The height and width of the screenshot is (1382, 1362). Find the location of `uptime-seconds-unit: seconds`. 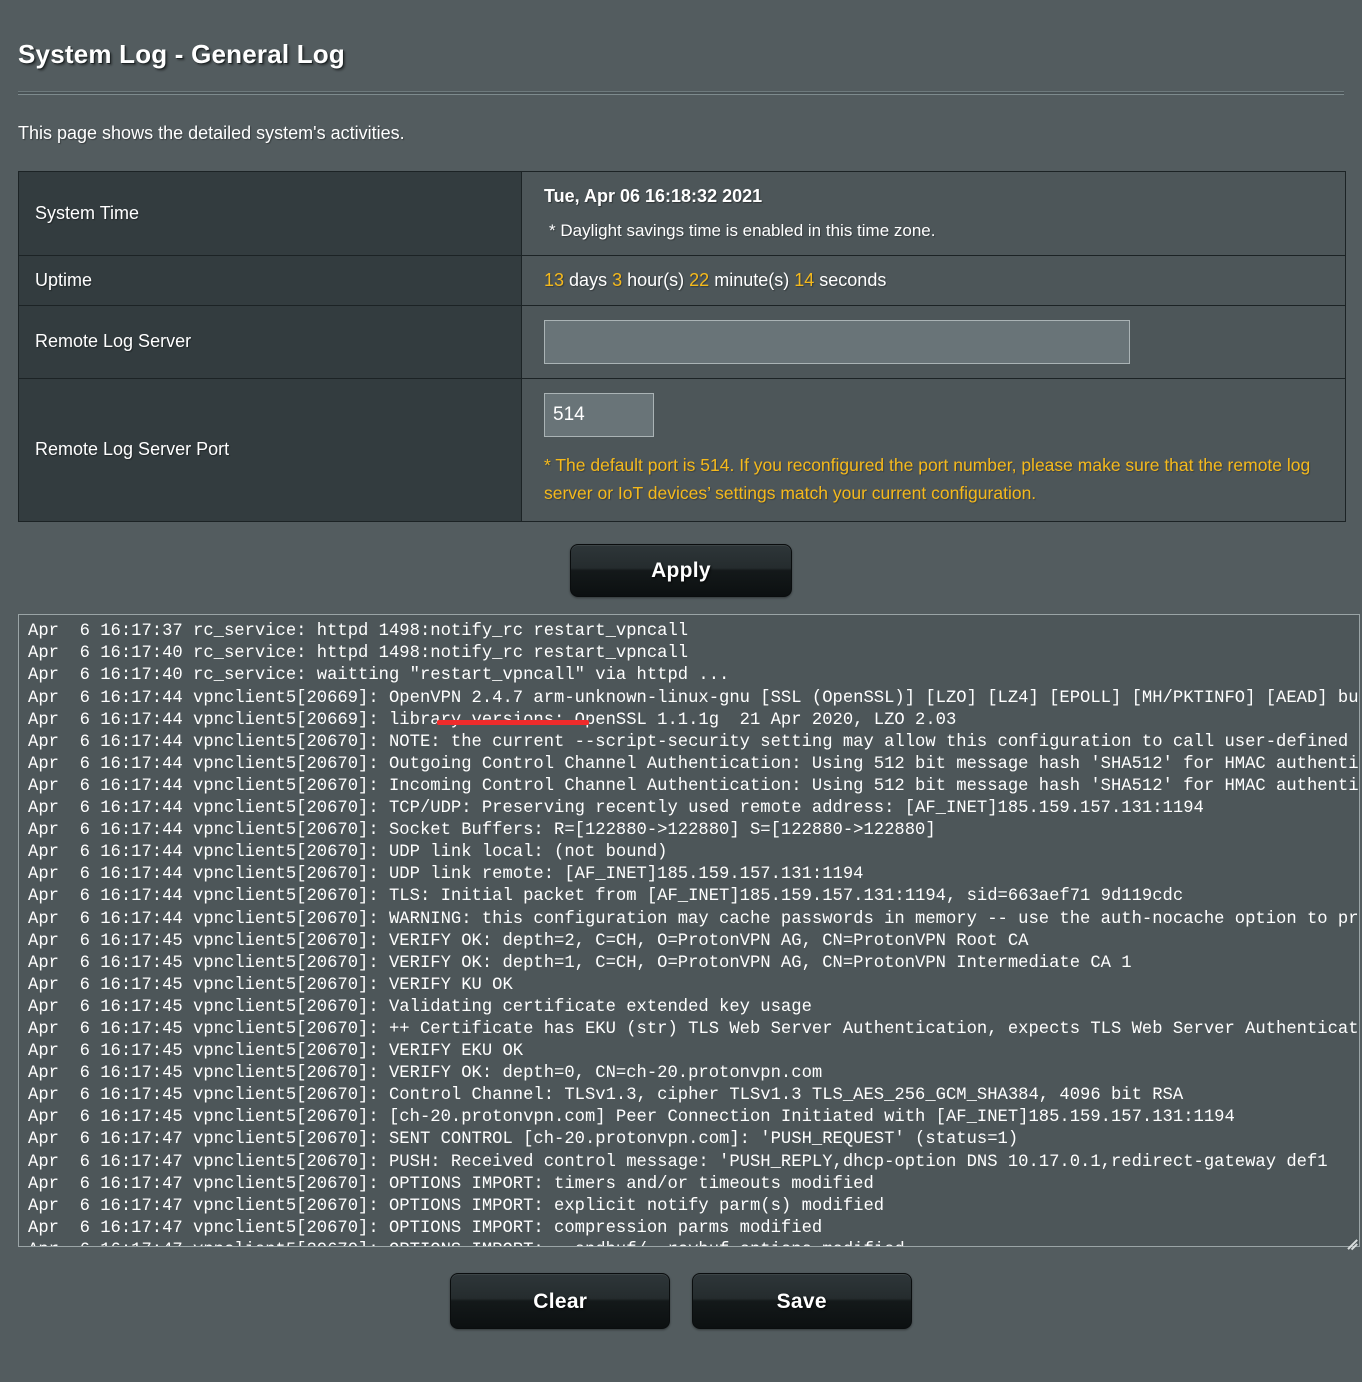

uptime-seconds-unit: seconds is located at coordinates (853, 279).